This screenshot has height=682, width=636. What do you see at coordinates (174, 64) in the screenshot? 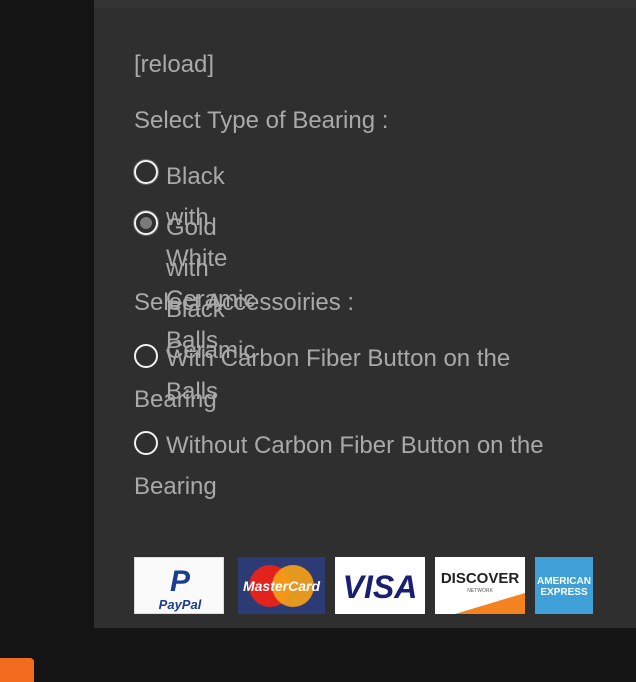
I see `reload-link: [reload]` at bounding box center [174, 64].